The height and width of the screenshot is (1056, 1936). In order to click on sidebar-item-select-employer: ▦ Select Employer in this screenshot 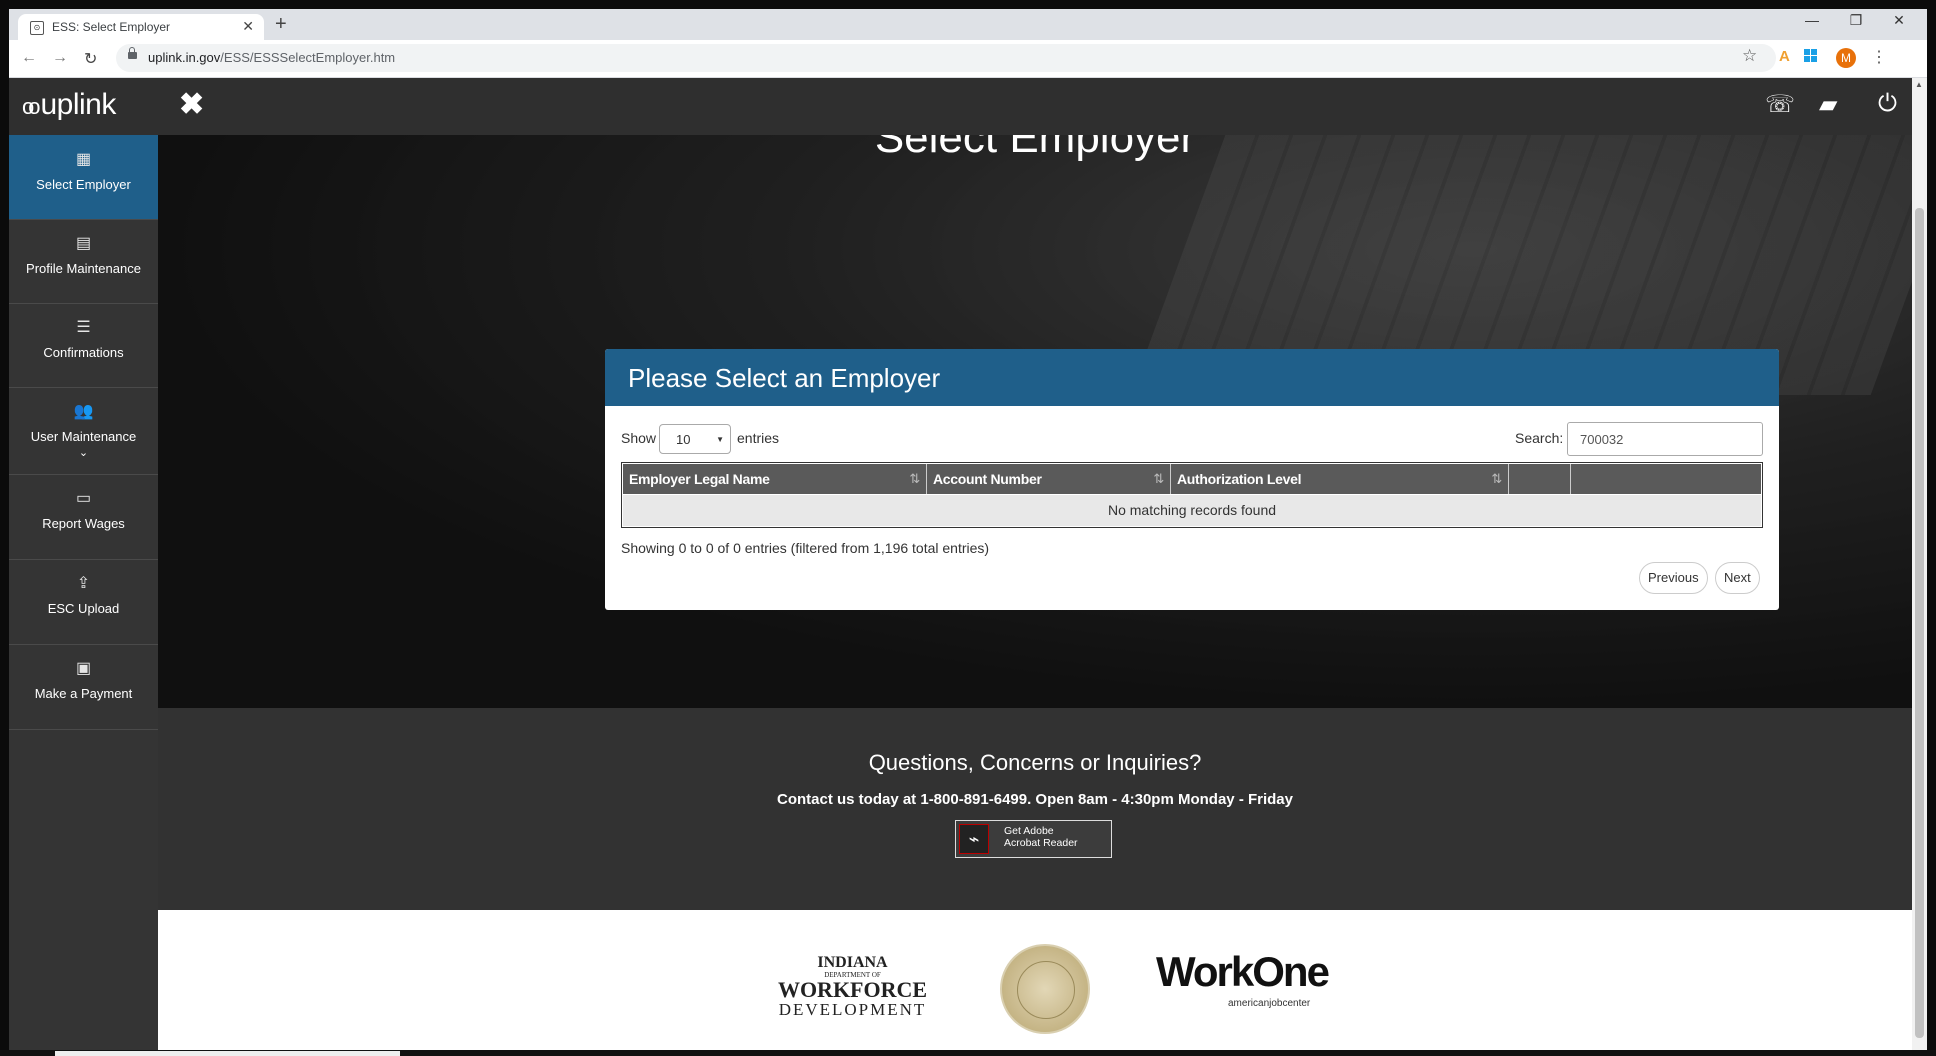, I will do `click(83, 177)`.